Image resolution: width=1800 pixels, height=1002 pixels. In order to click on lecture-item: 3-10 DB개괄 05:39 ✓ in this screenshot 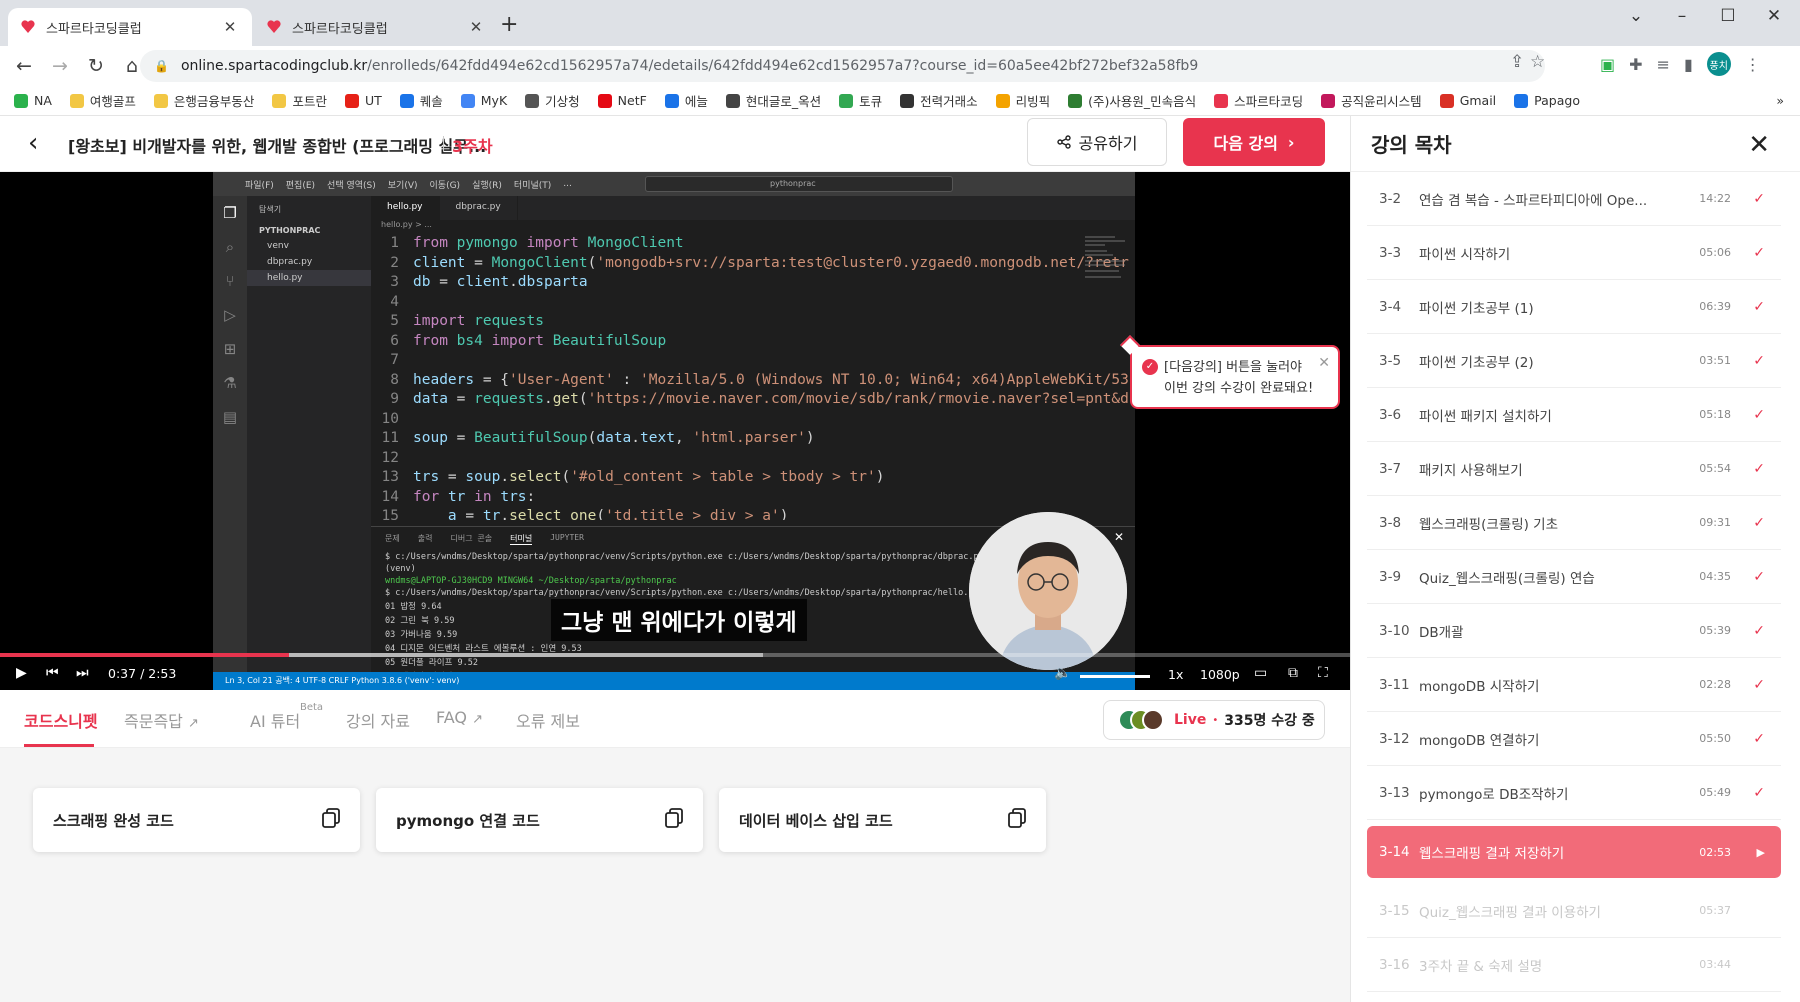, I will do `click(1574, 631)`.